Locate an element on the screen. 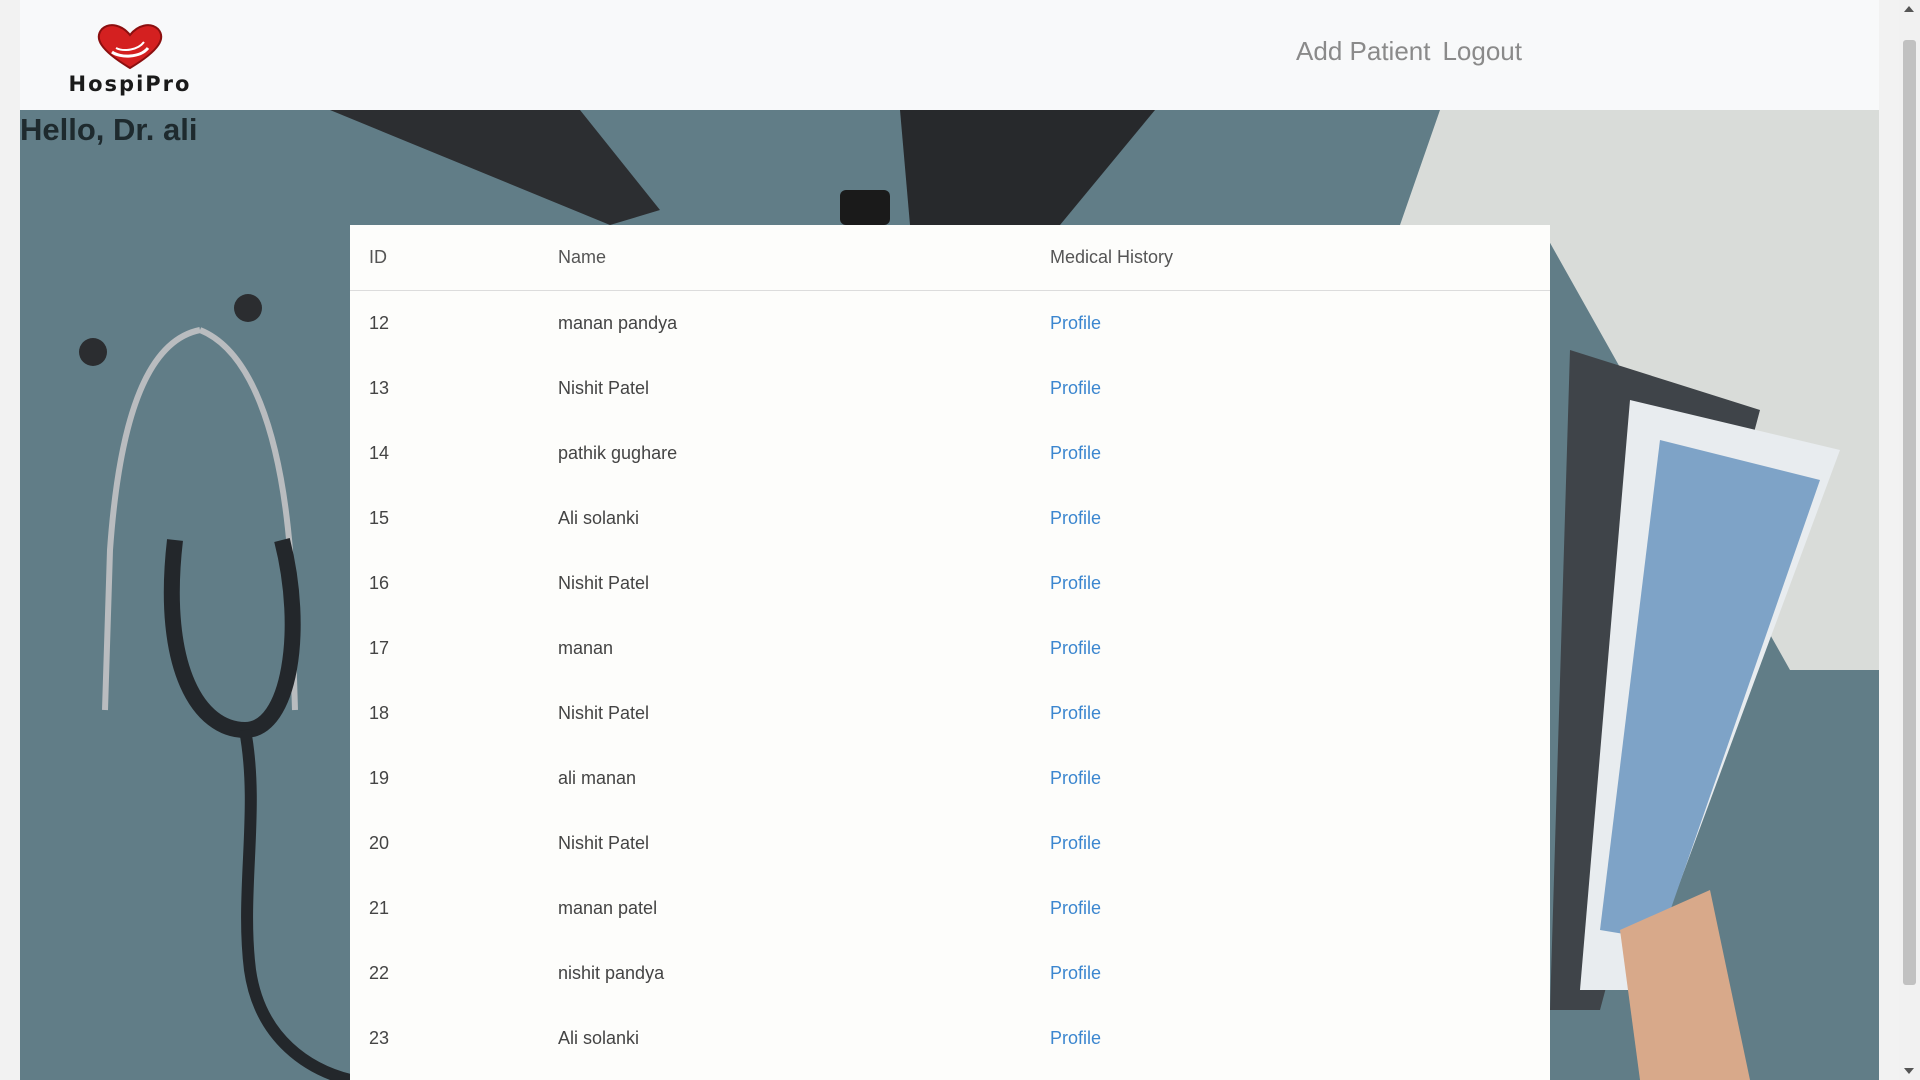  cell-name: manan pandya is located at coordinates (618, 323).